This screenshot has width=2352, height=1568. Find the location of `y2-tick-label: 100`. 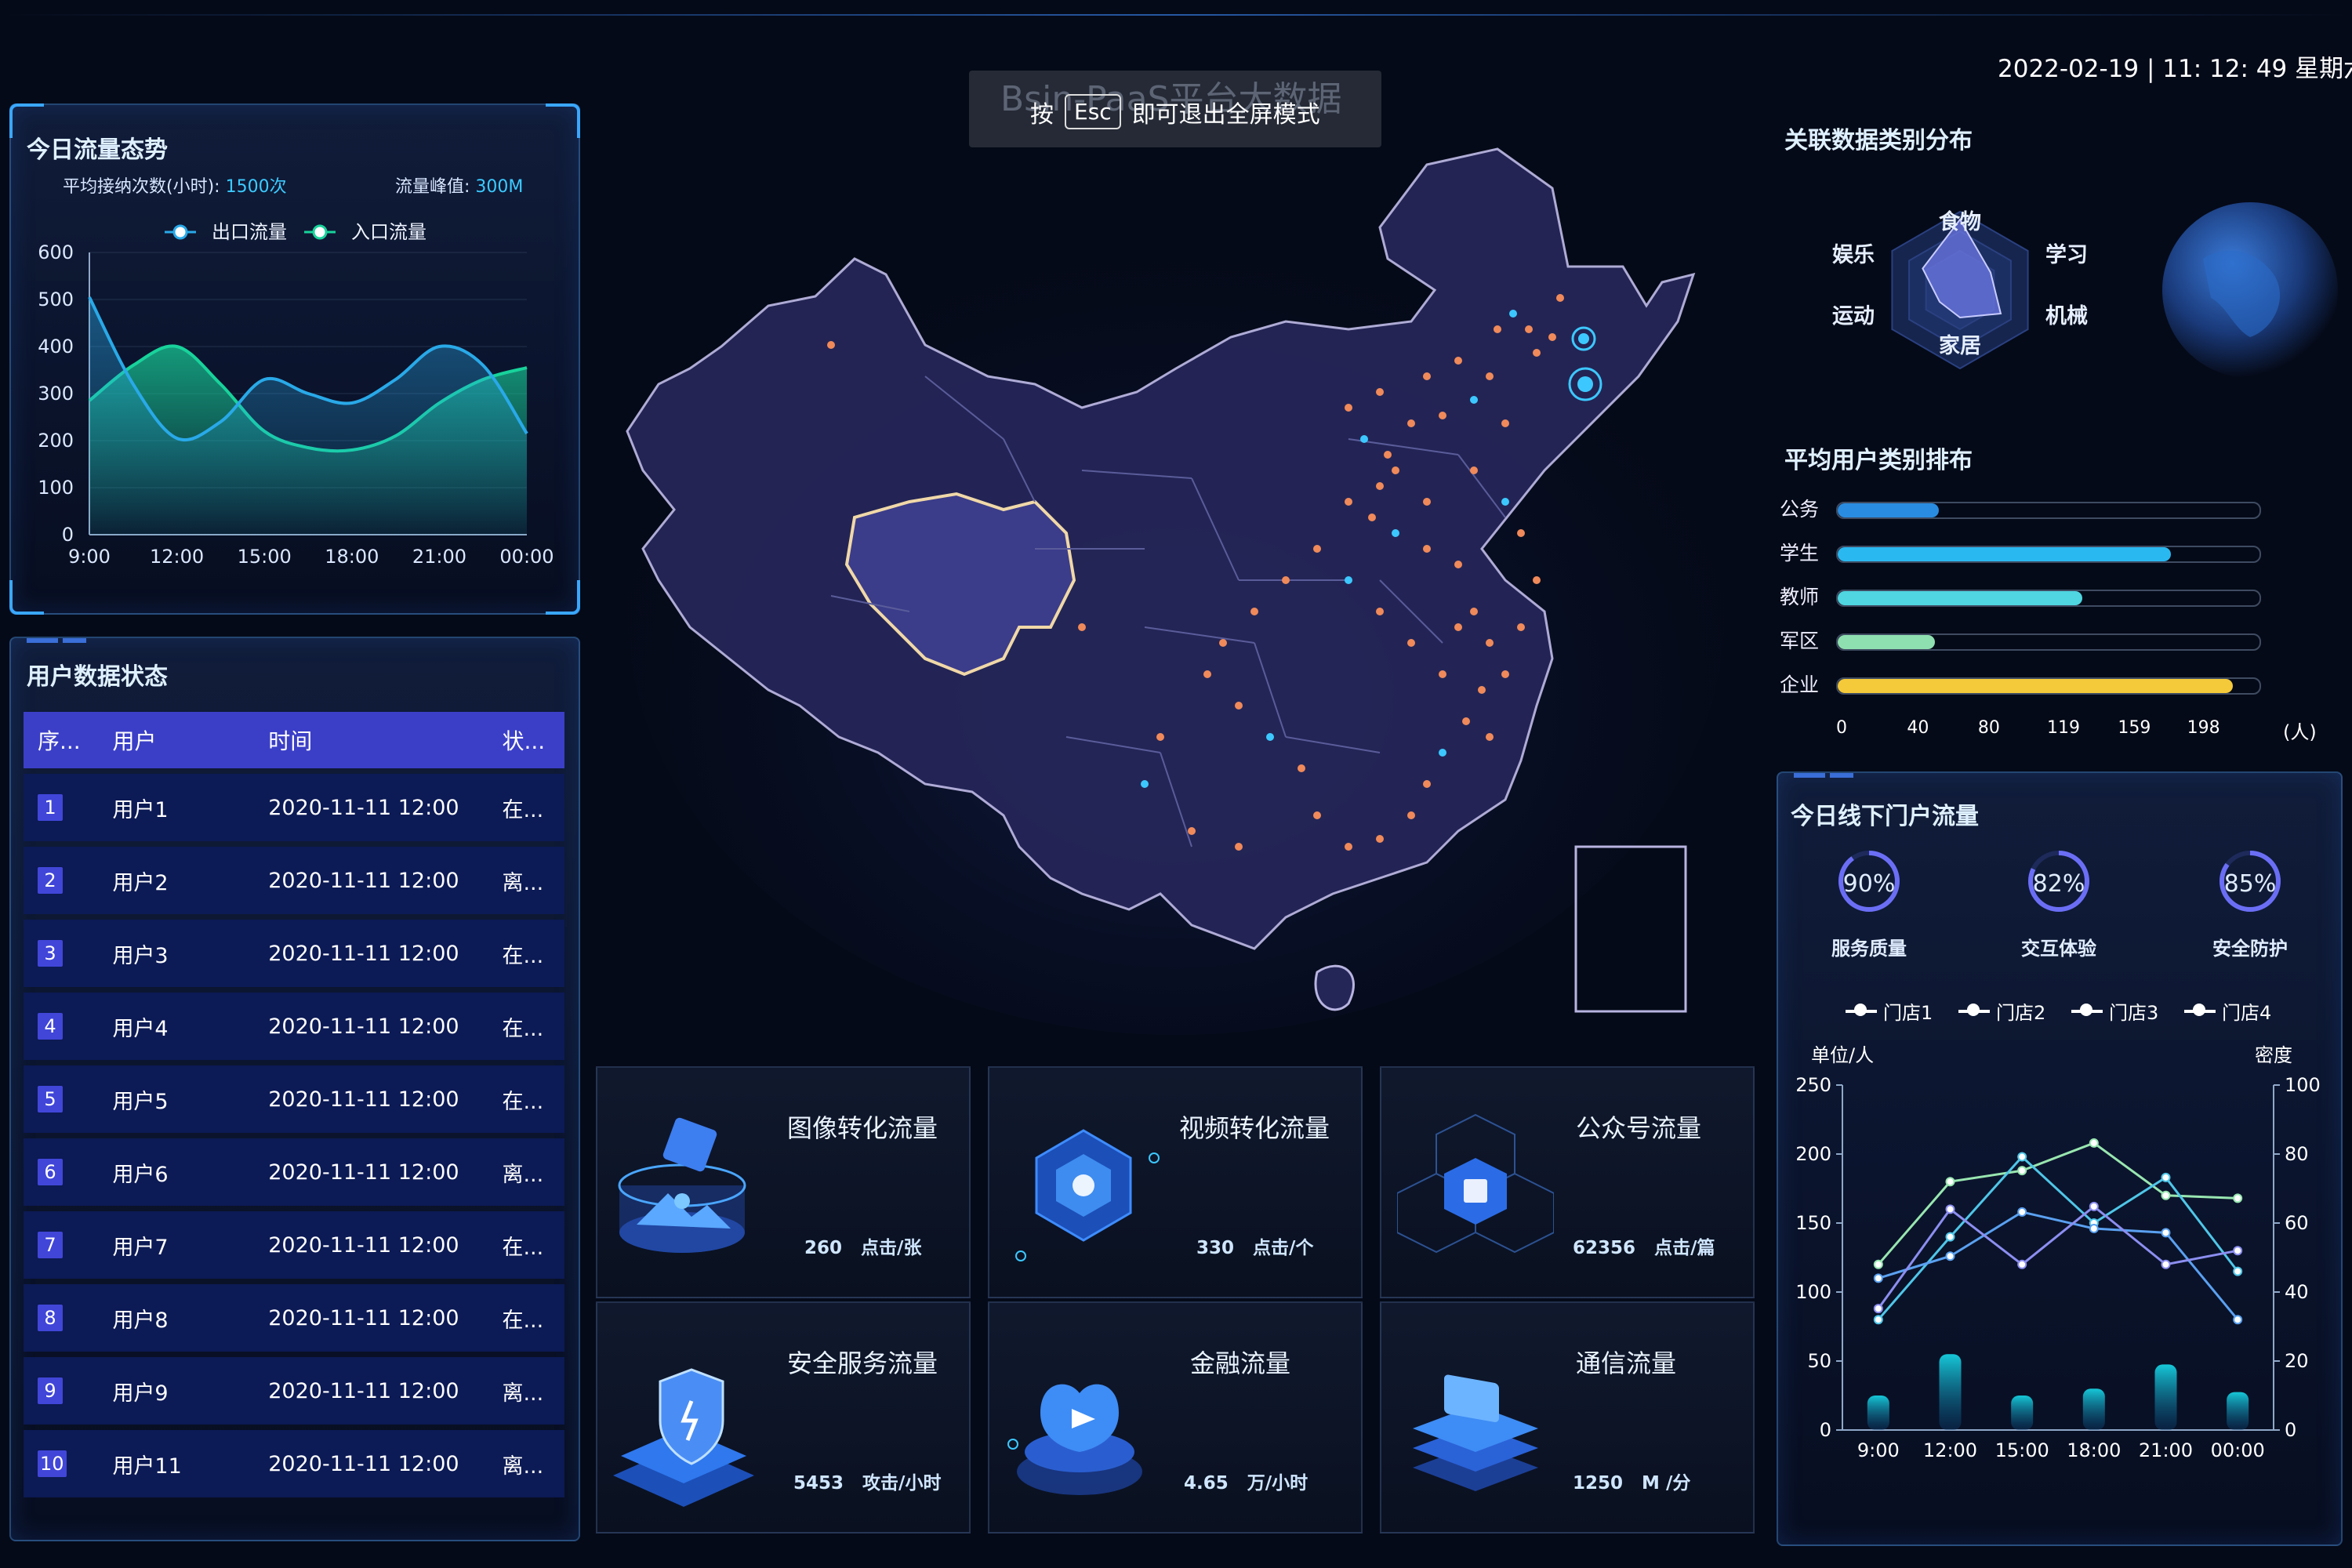

y2-tick-label: 100 is located at coordinates (2303, 1085).